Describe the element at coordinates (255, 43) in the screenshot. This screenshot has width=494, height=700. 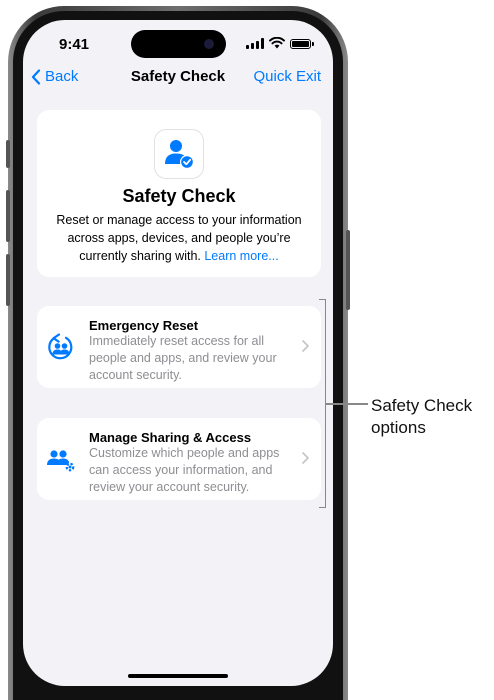
I see `cellular-signal-icon` at that location.